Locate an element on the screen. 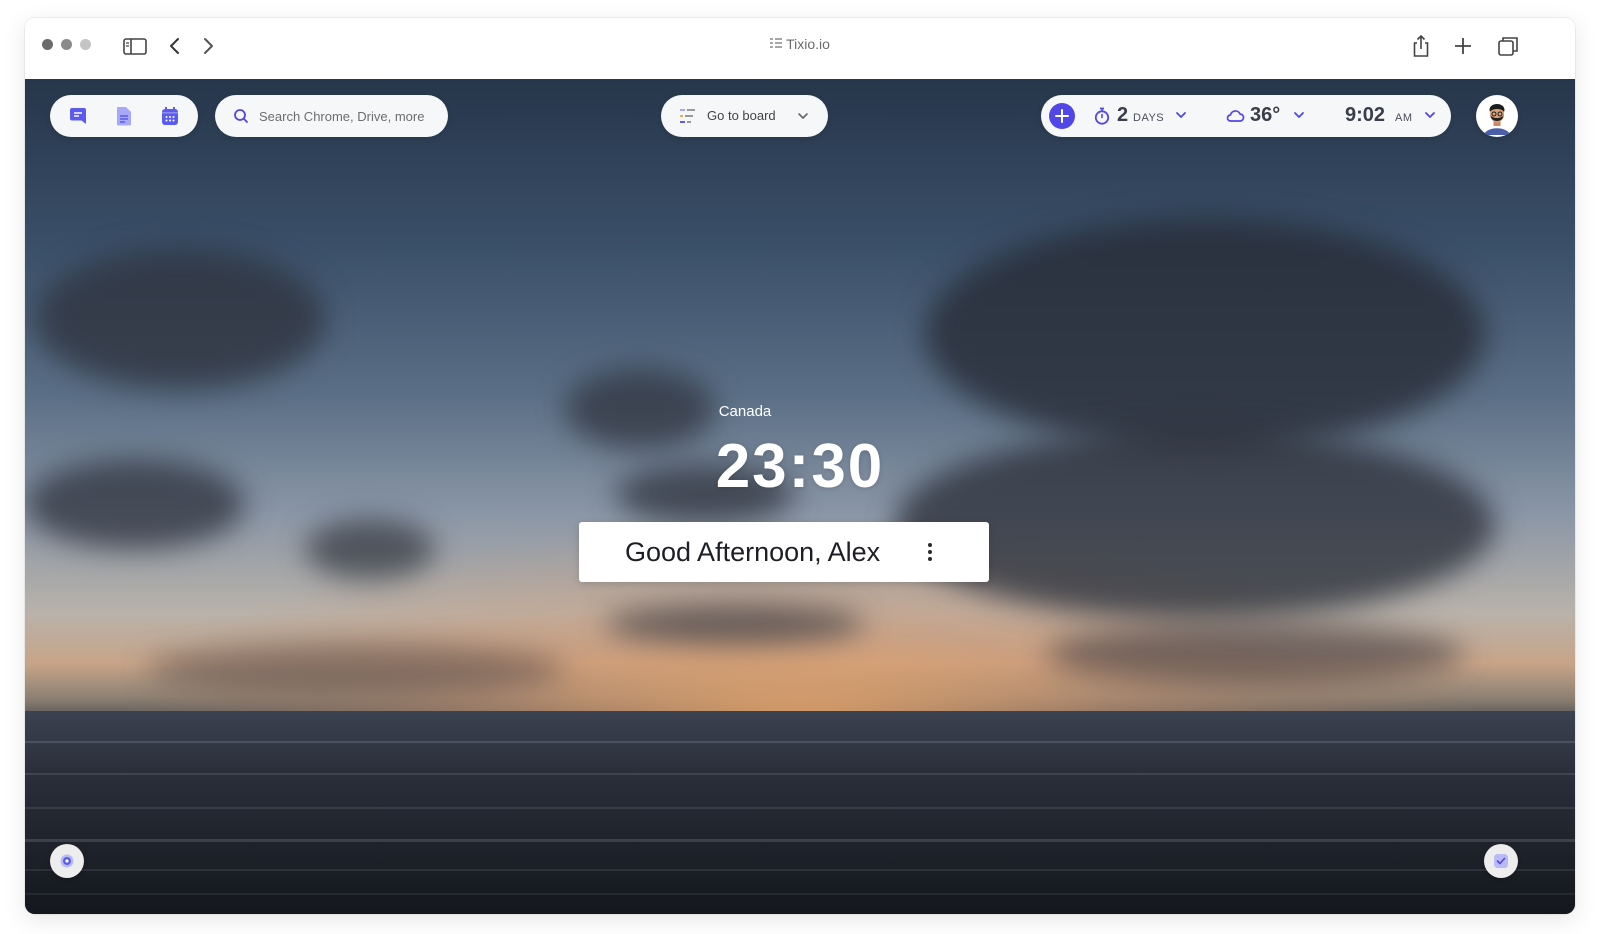 The height and width of the screenshot is (934, 1600). quick-links-bar is located at coordinates (124, 116).